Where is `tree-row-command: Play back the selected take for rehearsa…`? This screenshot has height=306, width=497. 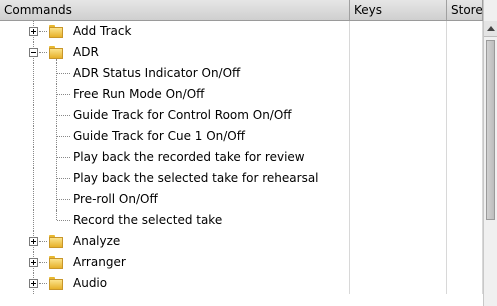 tree-row-command: Play back the selected take for rehearsa… is located at coordinates (241, 178).